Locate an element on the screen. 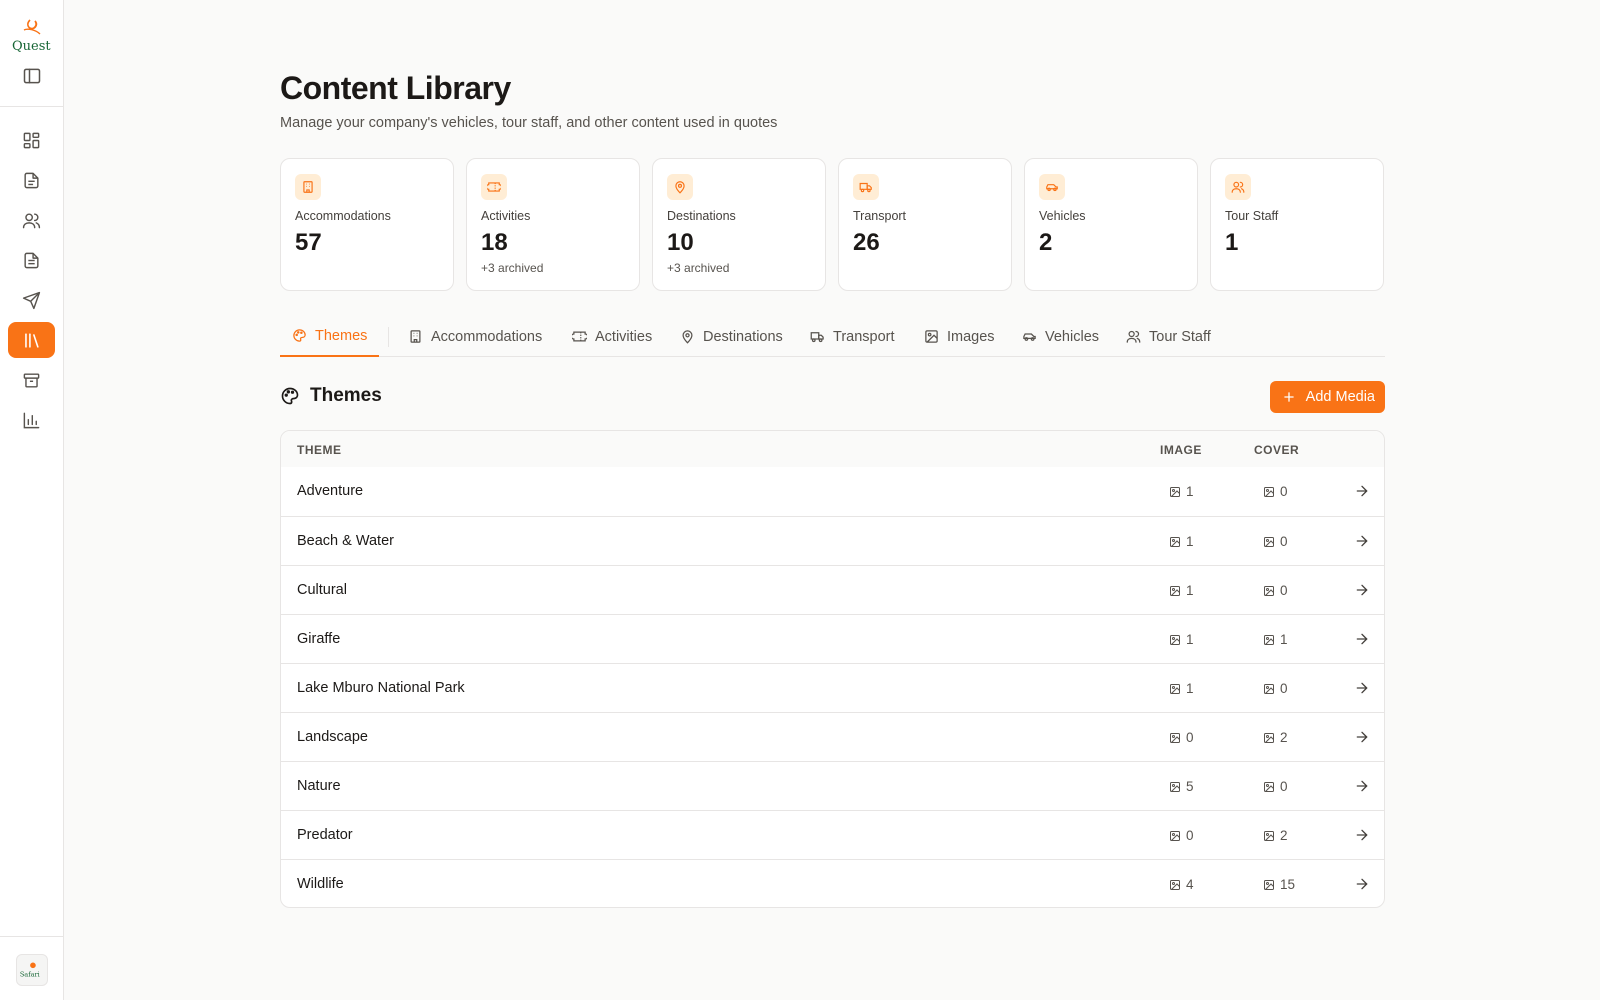 This screenshot has height=1000, width=1600. tab-tour-staff: Tour Staff is located at coordinates (1168, 336).